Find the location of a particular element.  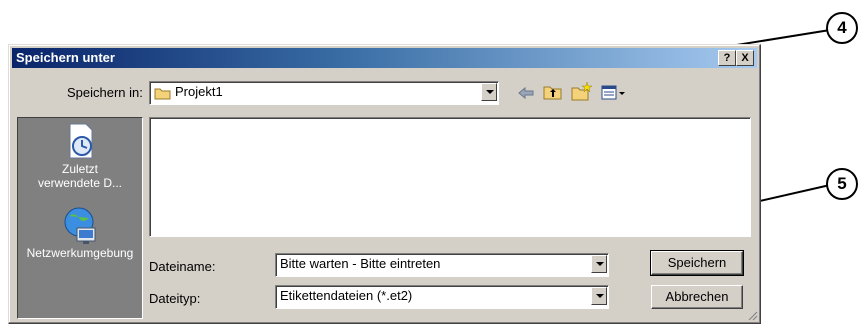

recent-documents-icon is located at coordinates (81, 141).